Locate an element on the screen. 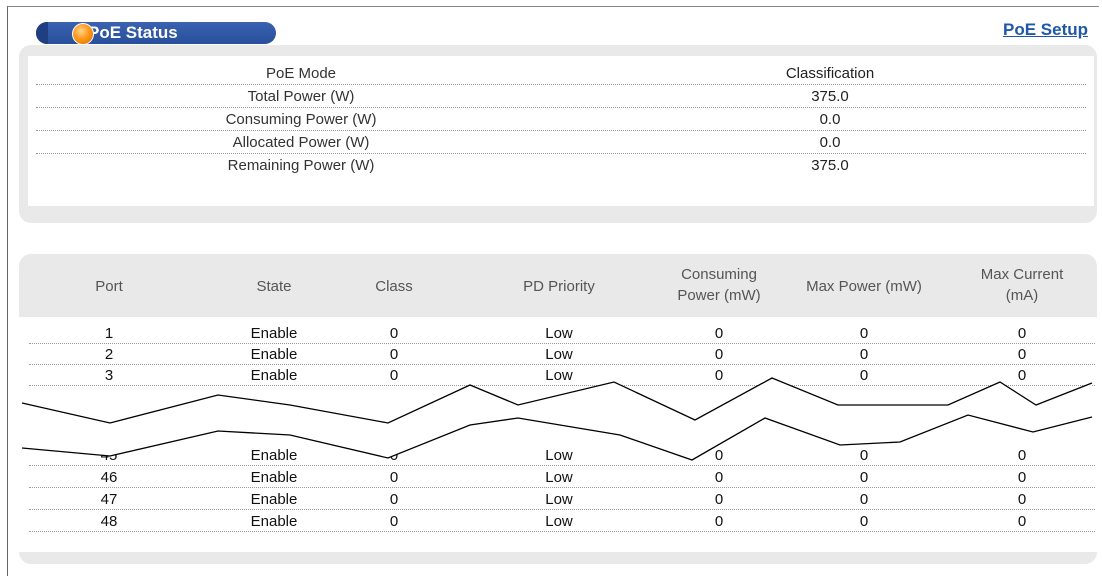  table-row: 48 Enable 0 Low 0 0 0 is located at coordinates (562, 521).